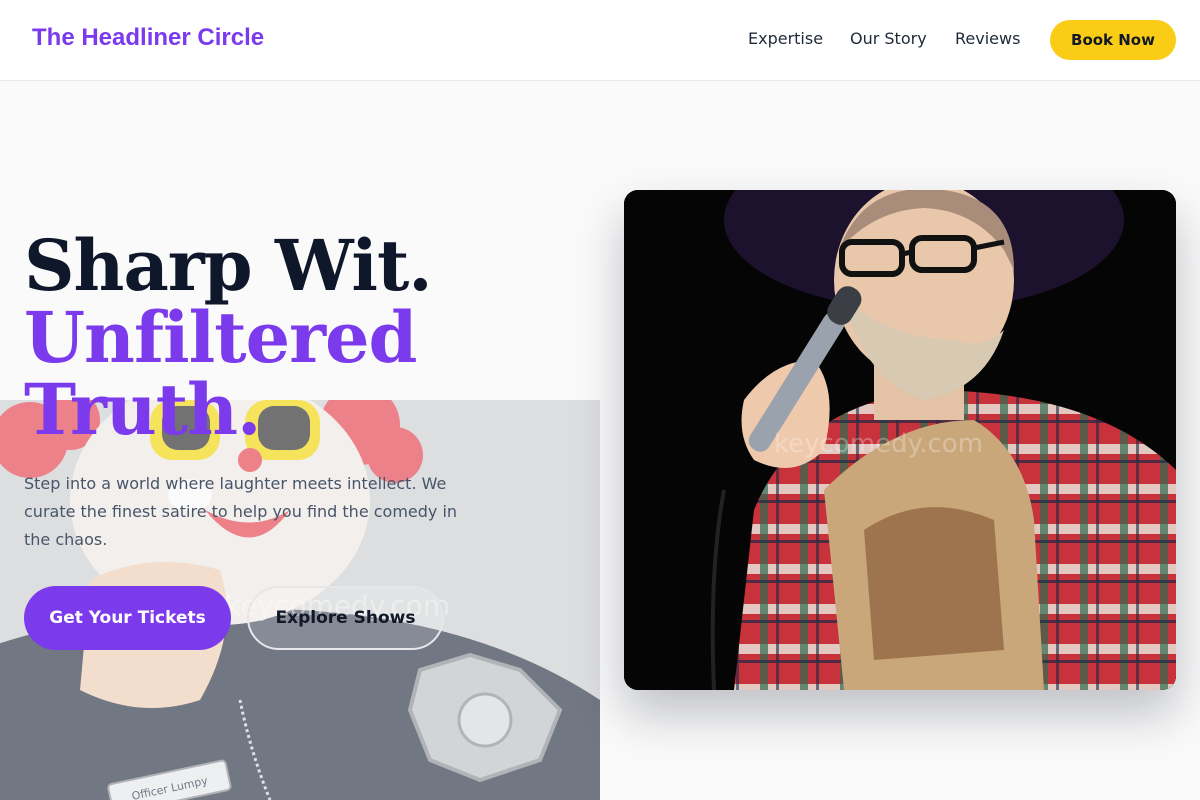 The image size is (1200, 800). I want to click on hero-title: Sharp Wit. Unfiltered Truth., so click(228, 337).